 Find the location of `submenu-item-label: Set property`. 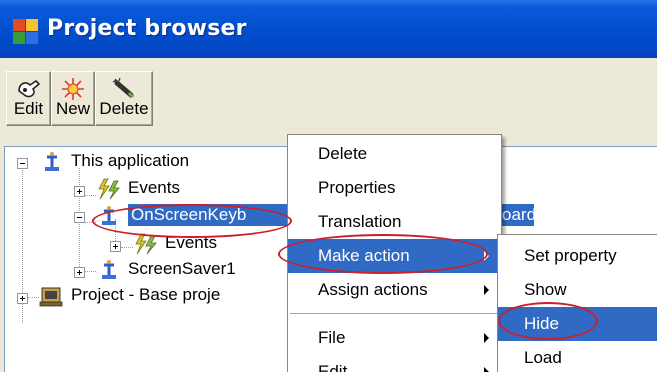

submenu-item-label: Set property is located at coordinates (570, 255).